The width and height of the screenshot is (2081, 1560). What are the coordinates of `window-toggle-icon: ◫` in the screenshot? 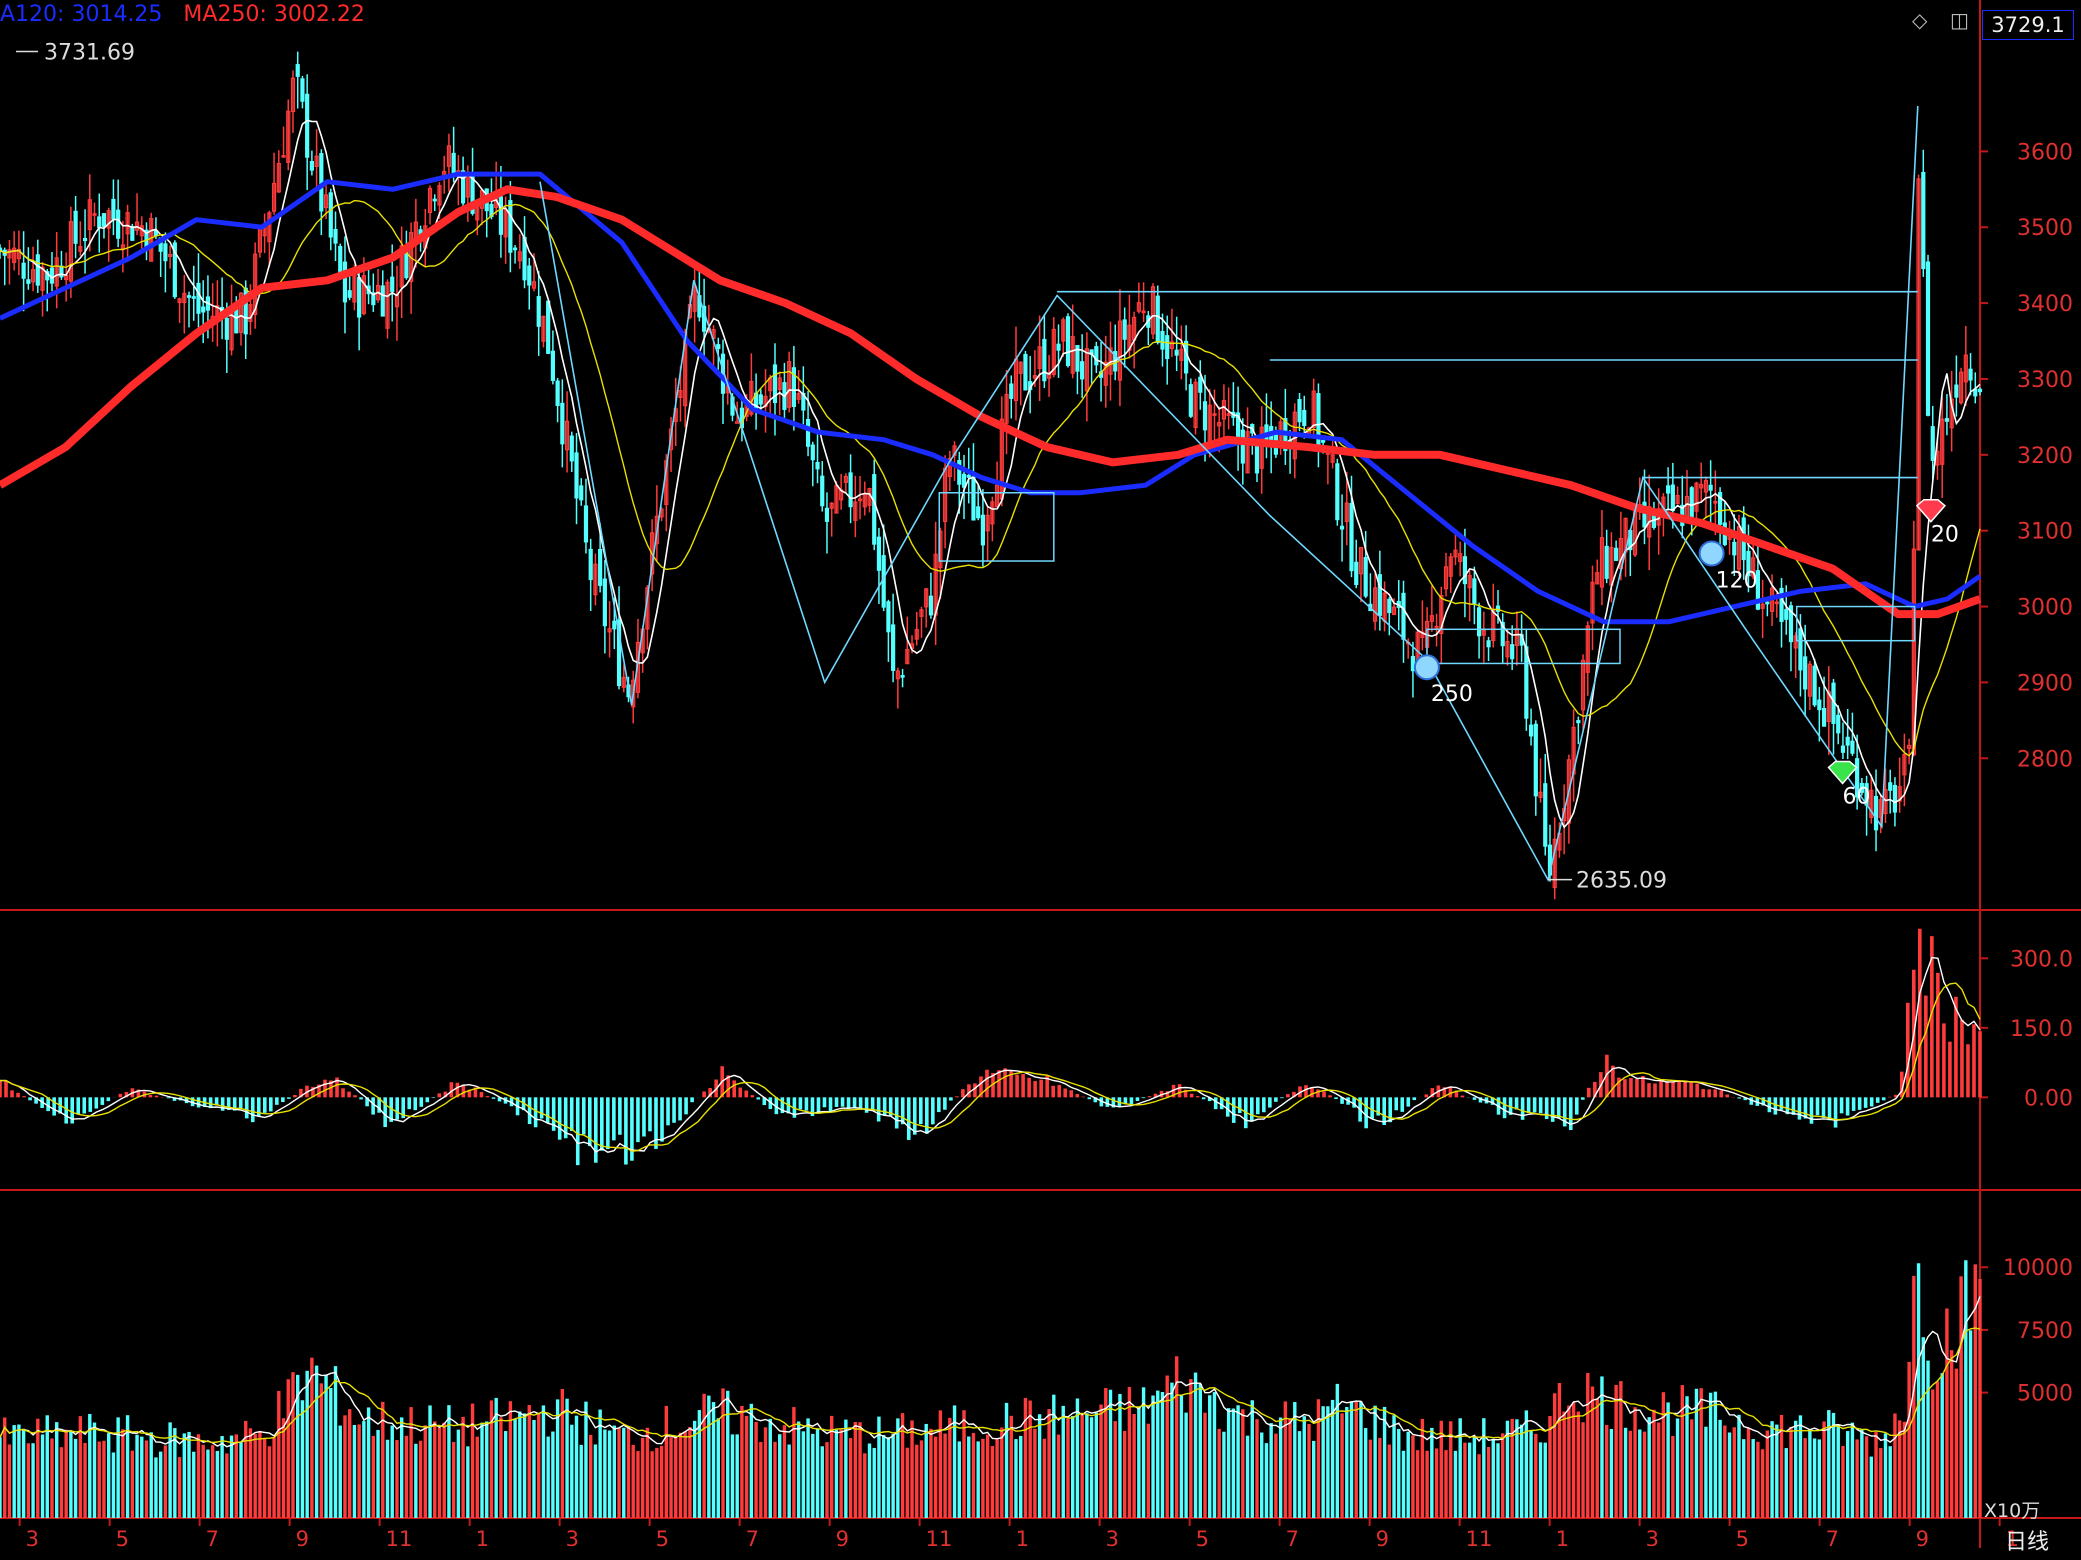 It's located at (1959, 20).